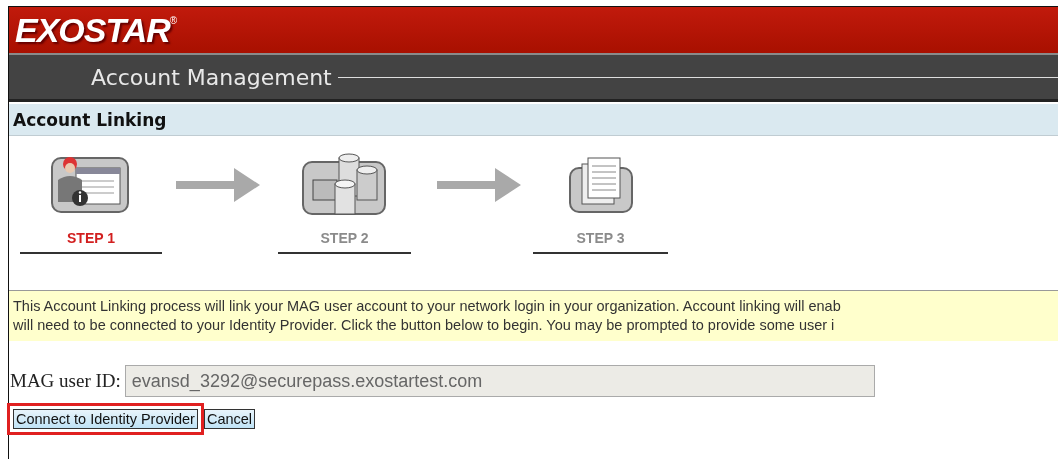  I want to click on step-label: STEP 2, so click(344, 242).